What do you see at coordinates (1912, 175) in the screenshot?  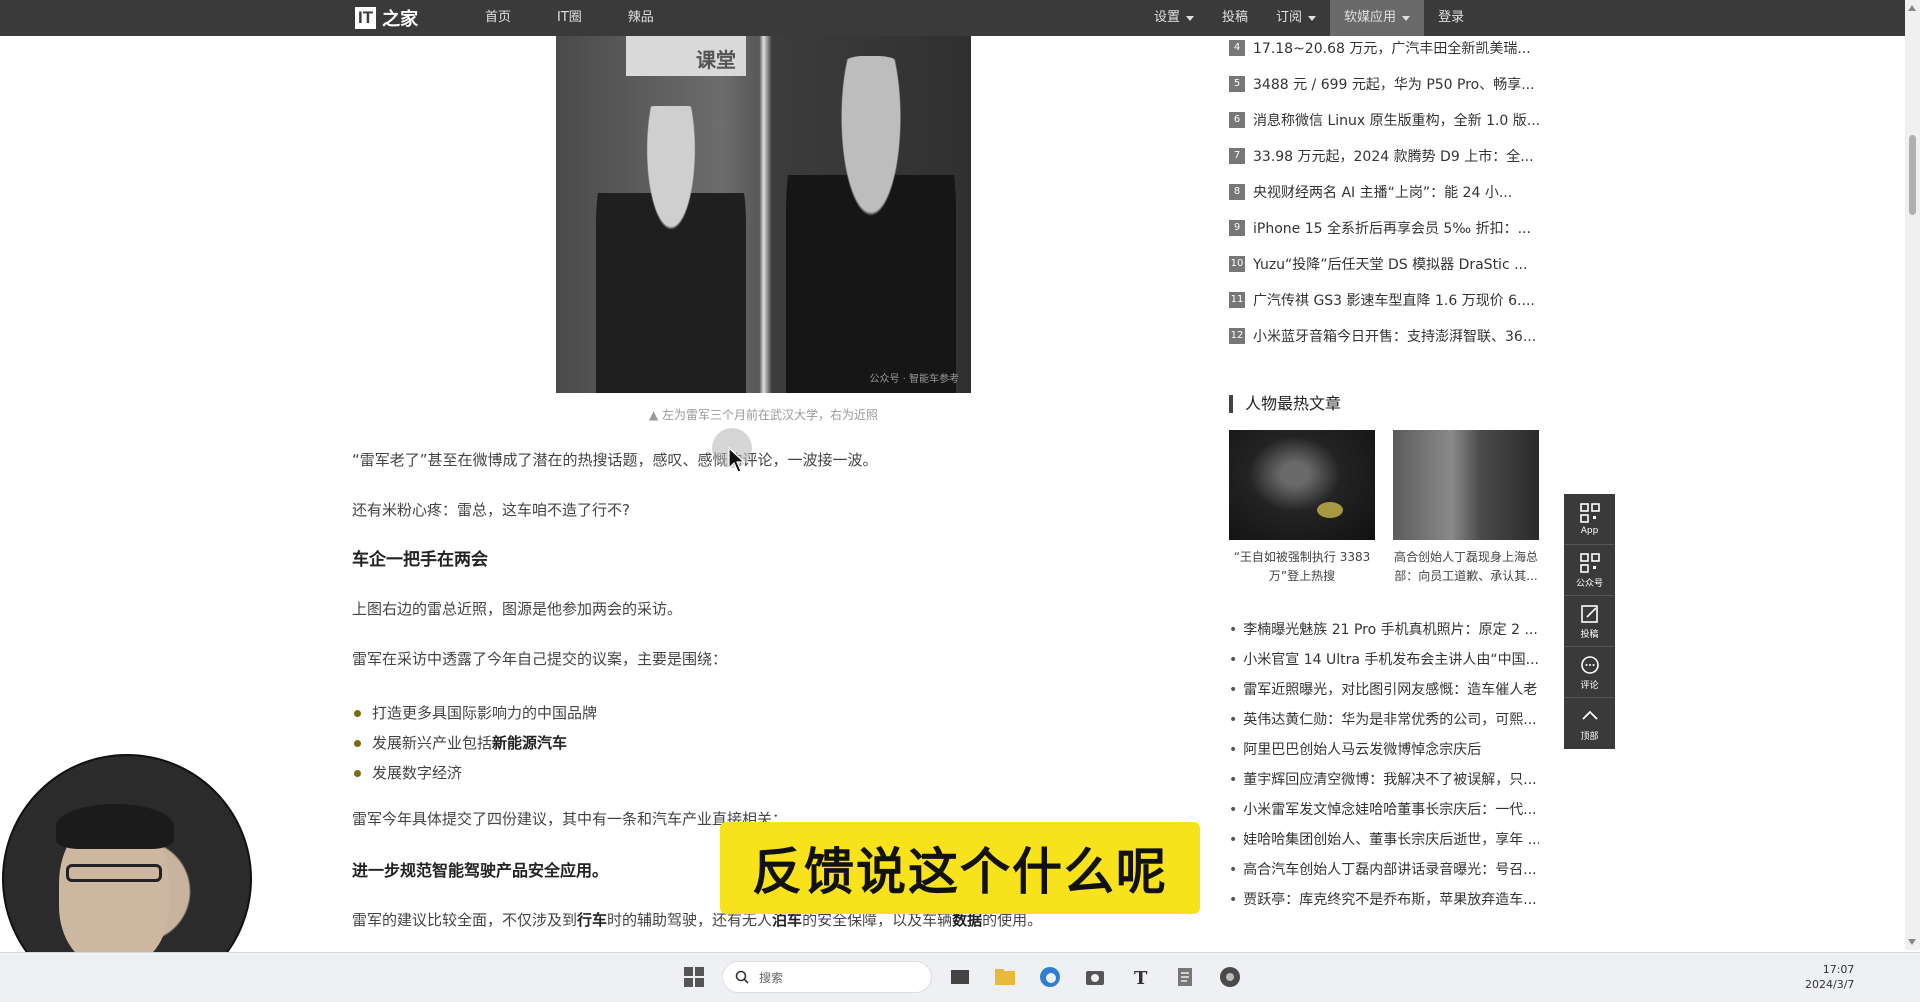 I see `scroll-thumb` at bounding box center [1912, 175].